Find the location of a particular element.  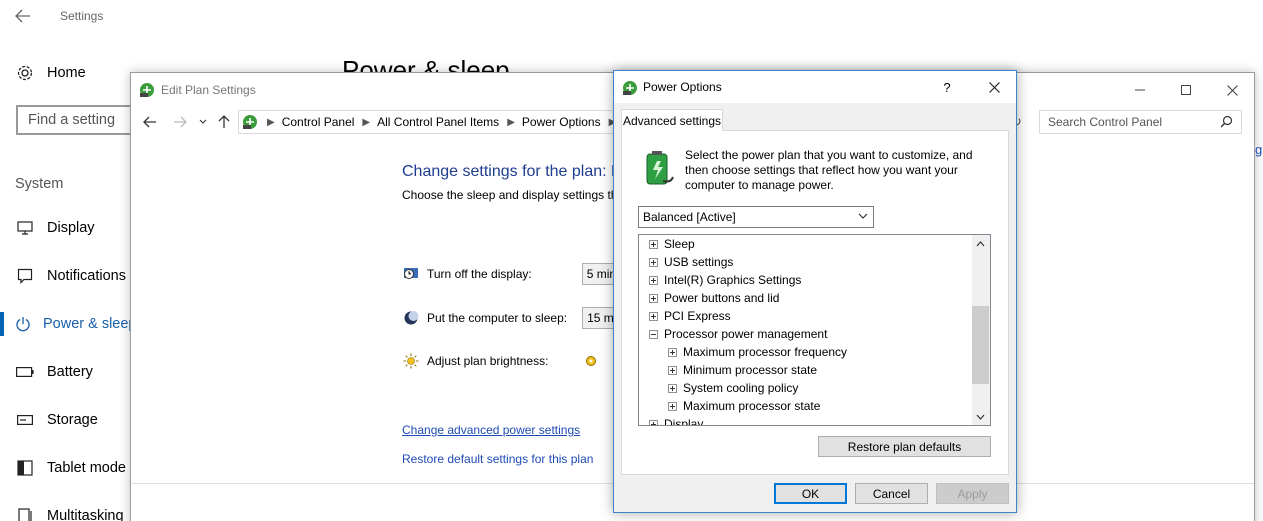

tree-item-label: Power buttons and lid is located at coordinates (722, 298).